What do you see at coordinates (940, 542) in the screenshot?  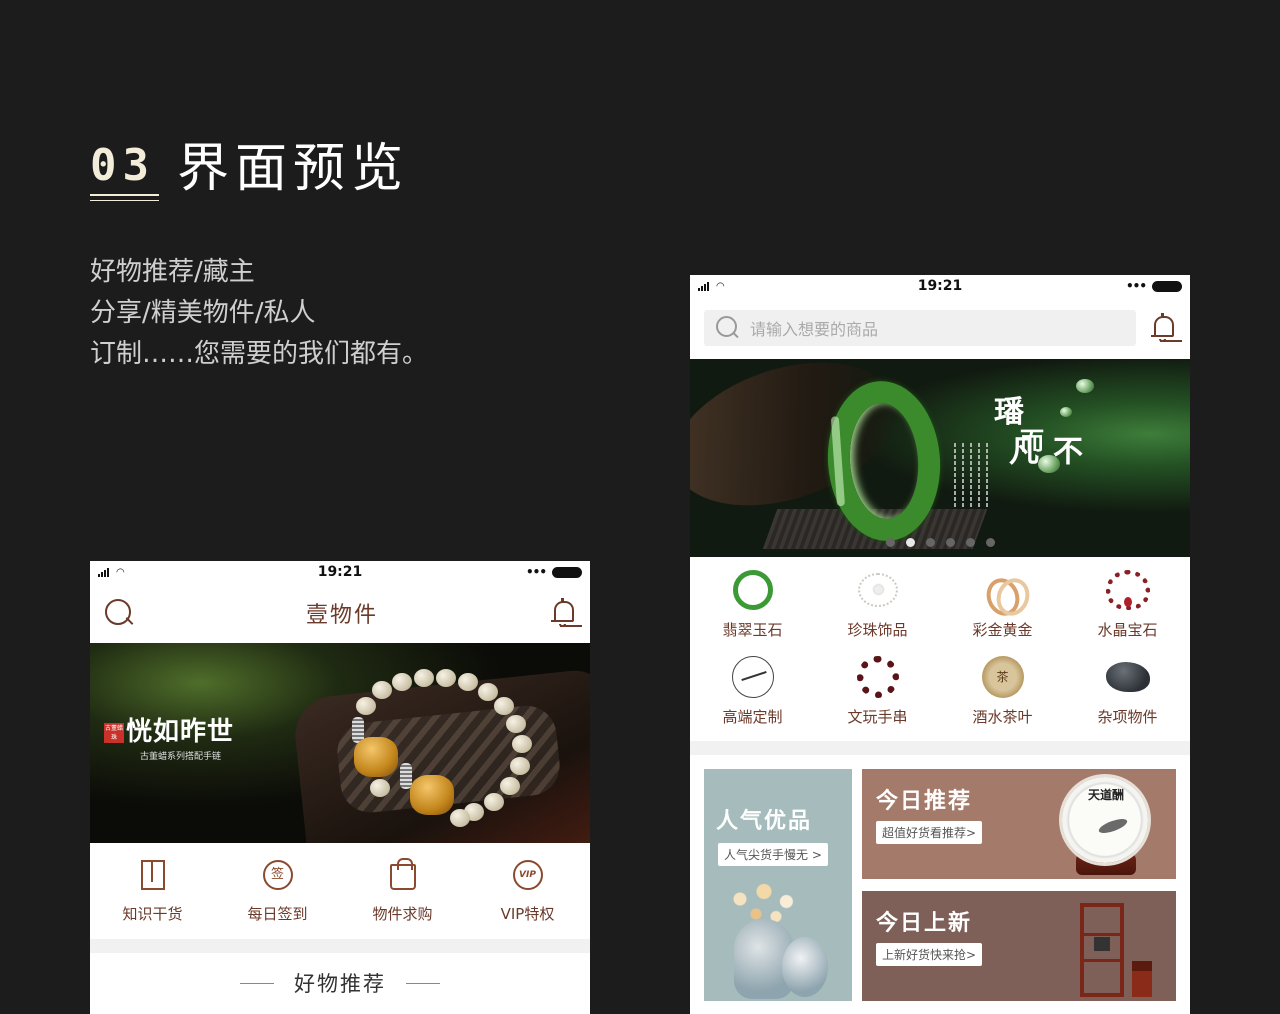 I see `carousel-dots` at bounding box center [940, 542].